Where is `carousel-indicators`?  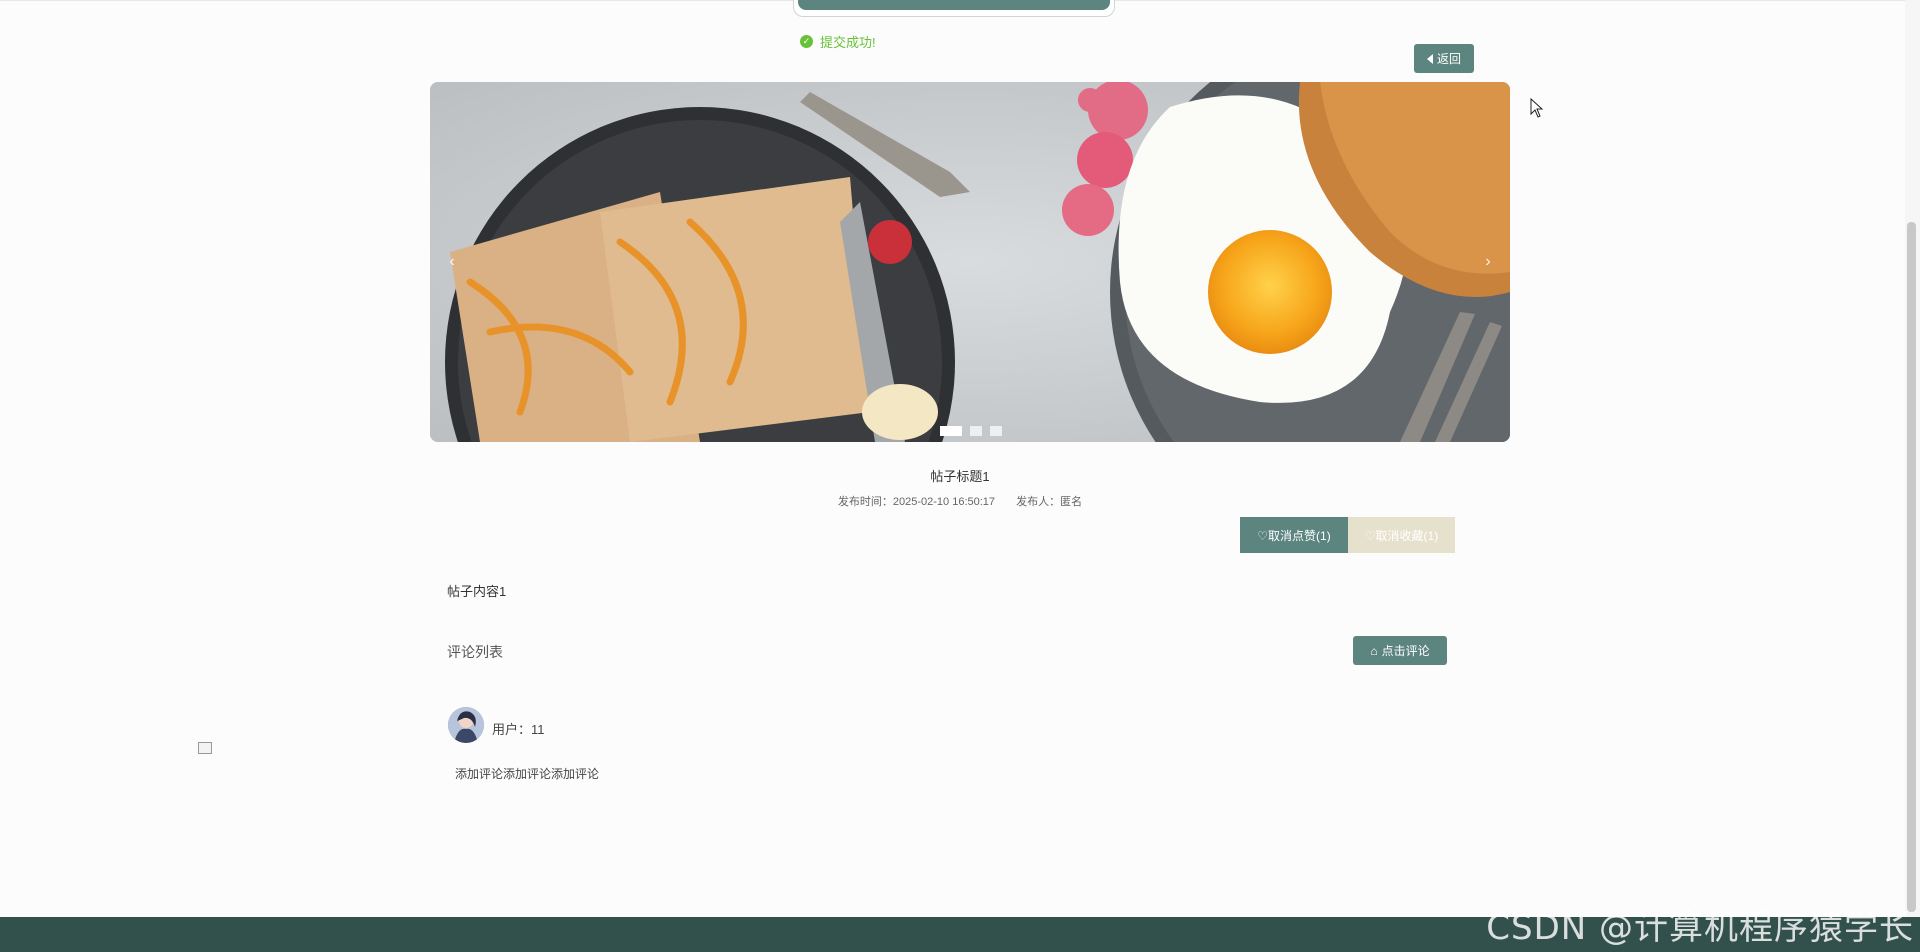
carousel-indicators is located at coordinates (971, 431).